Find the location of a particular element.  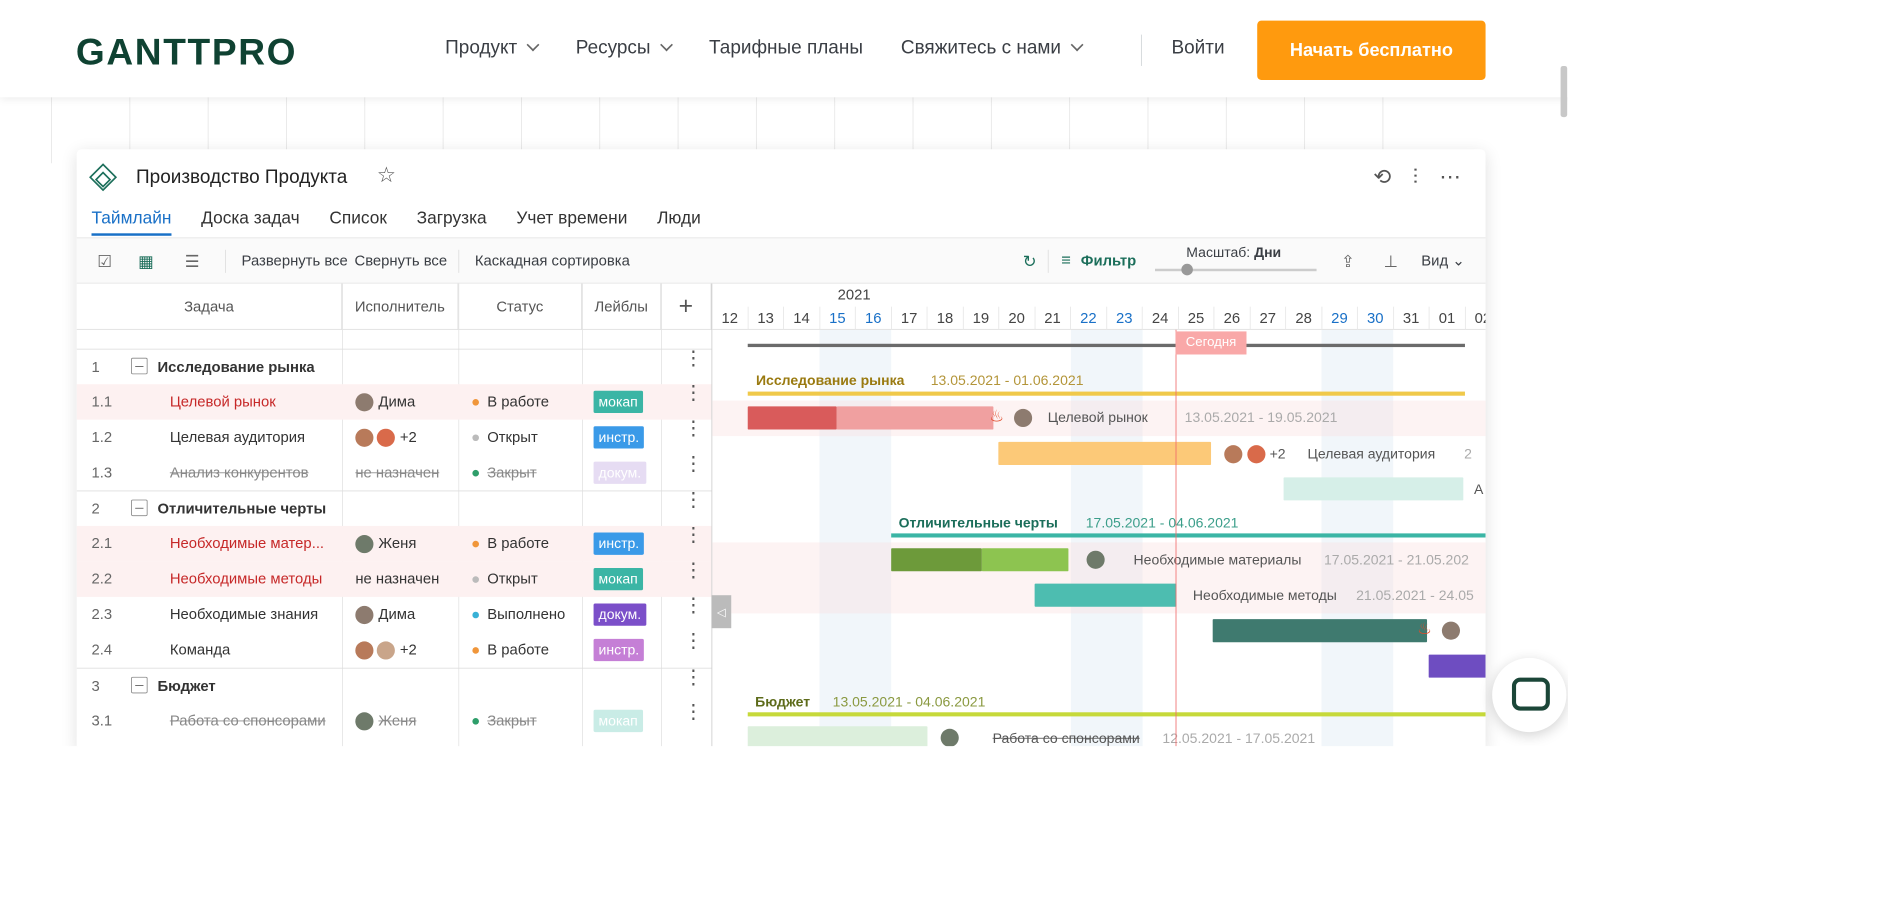

table-row: 1 Исследование рынка ⋮ is located at coordinates (394, 366).